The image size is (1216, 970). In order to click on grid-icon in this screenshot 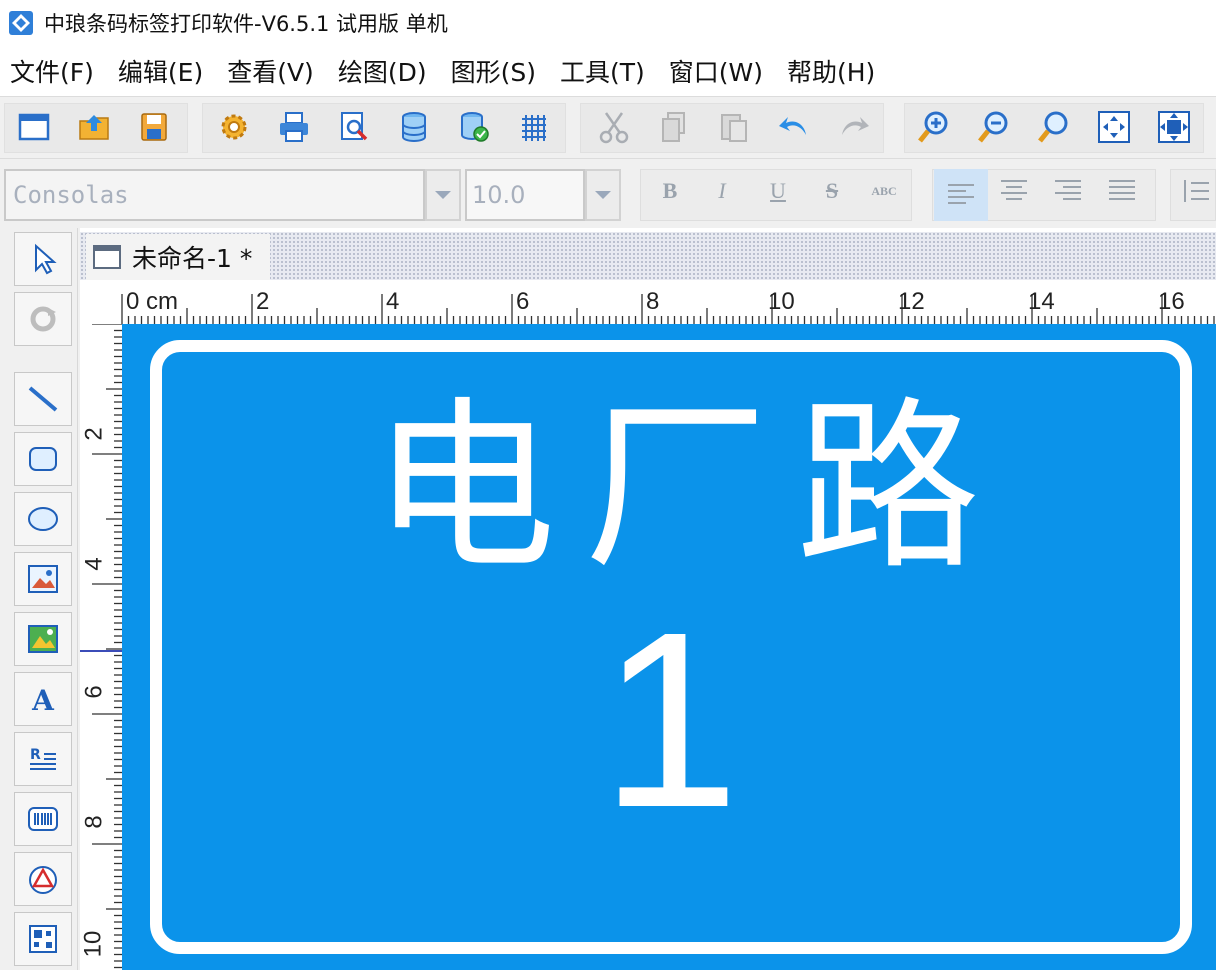, I will do `click(534, 128)`.